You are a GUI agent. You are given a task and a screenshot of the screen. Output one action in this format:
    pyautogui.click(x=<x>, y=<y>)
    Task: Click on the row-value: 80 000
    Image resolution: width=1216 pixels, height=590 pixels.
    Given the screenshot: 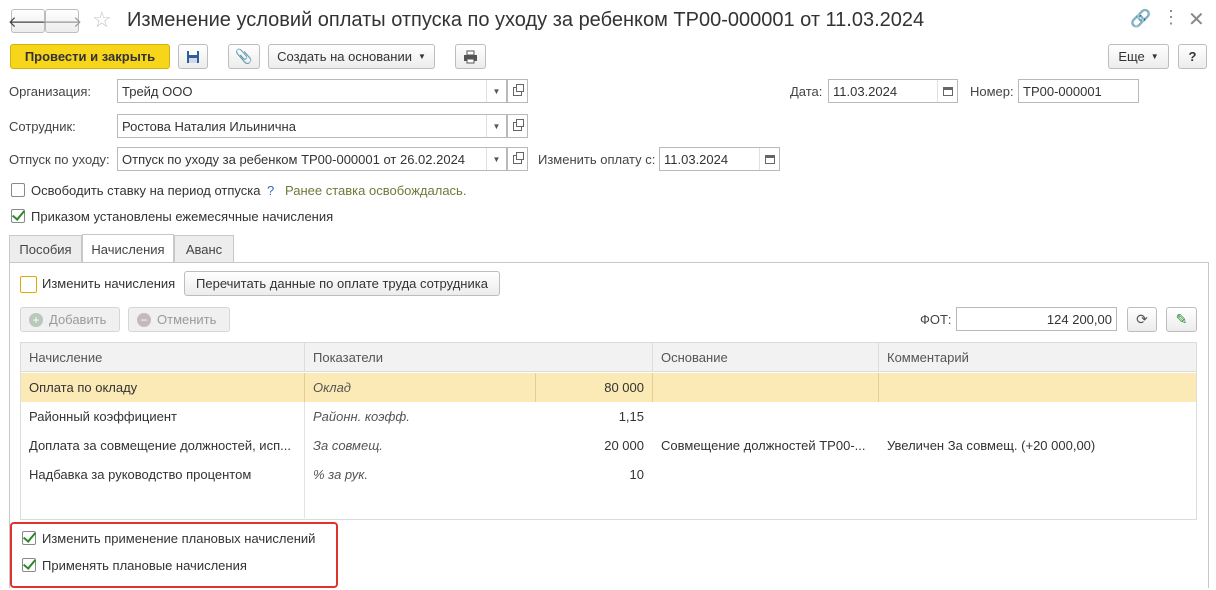 What is the action you would take?
    pyautogui.click(x=624, y=387)
    